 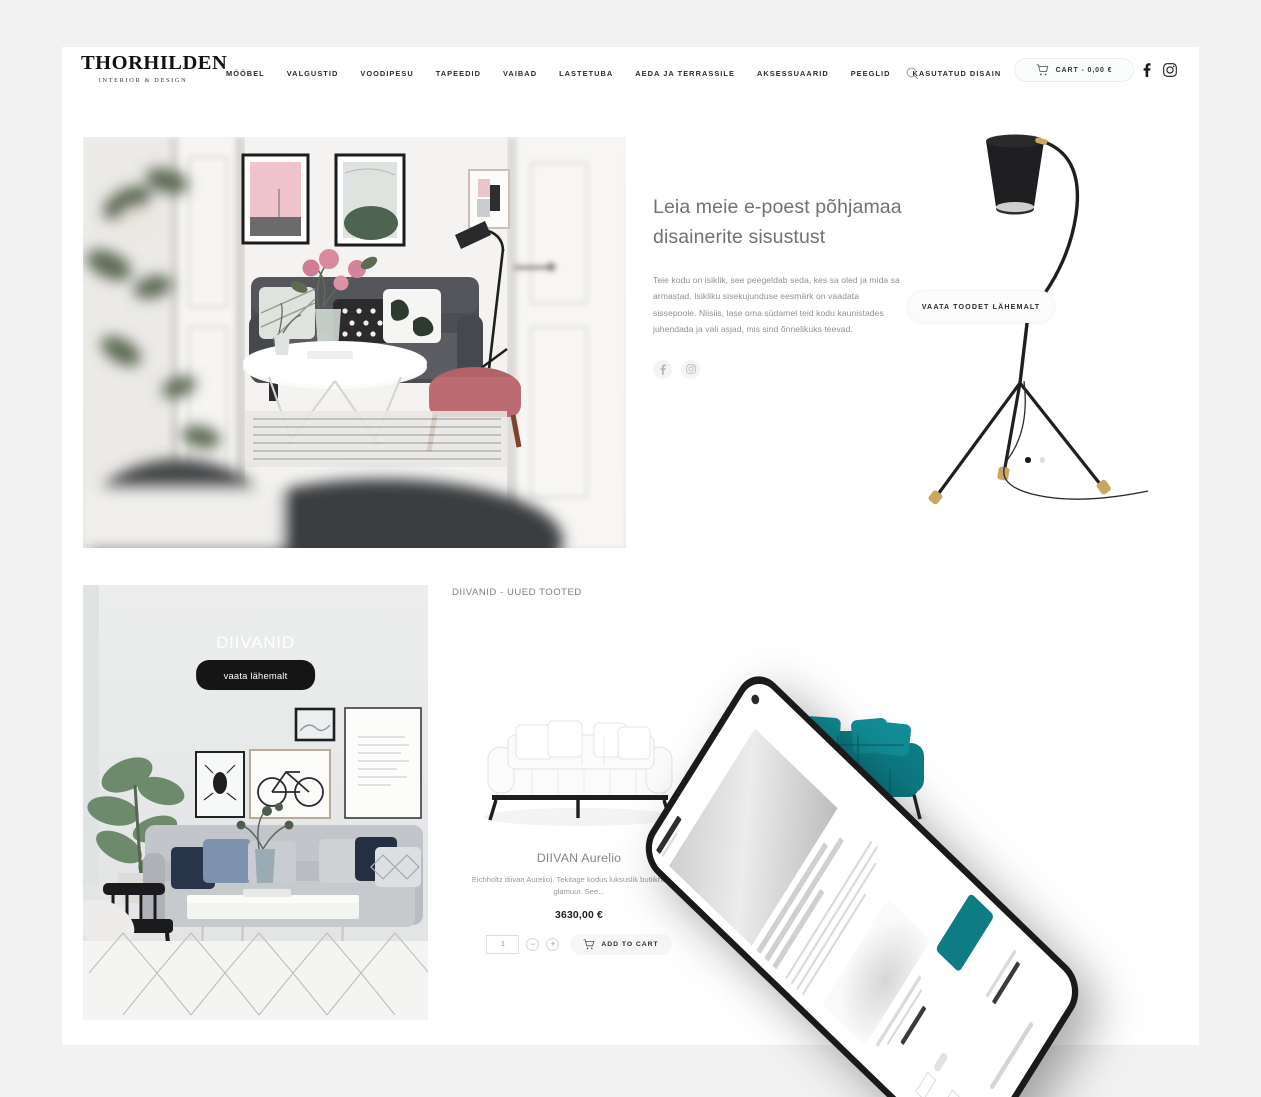 I want to click on brand-tagline: INTERIOR & DESIGN, so click(x=143, y=80).